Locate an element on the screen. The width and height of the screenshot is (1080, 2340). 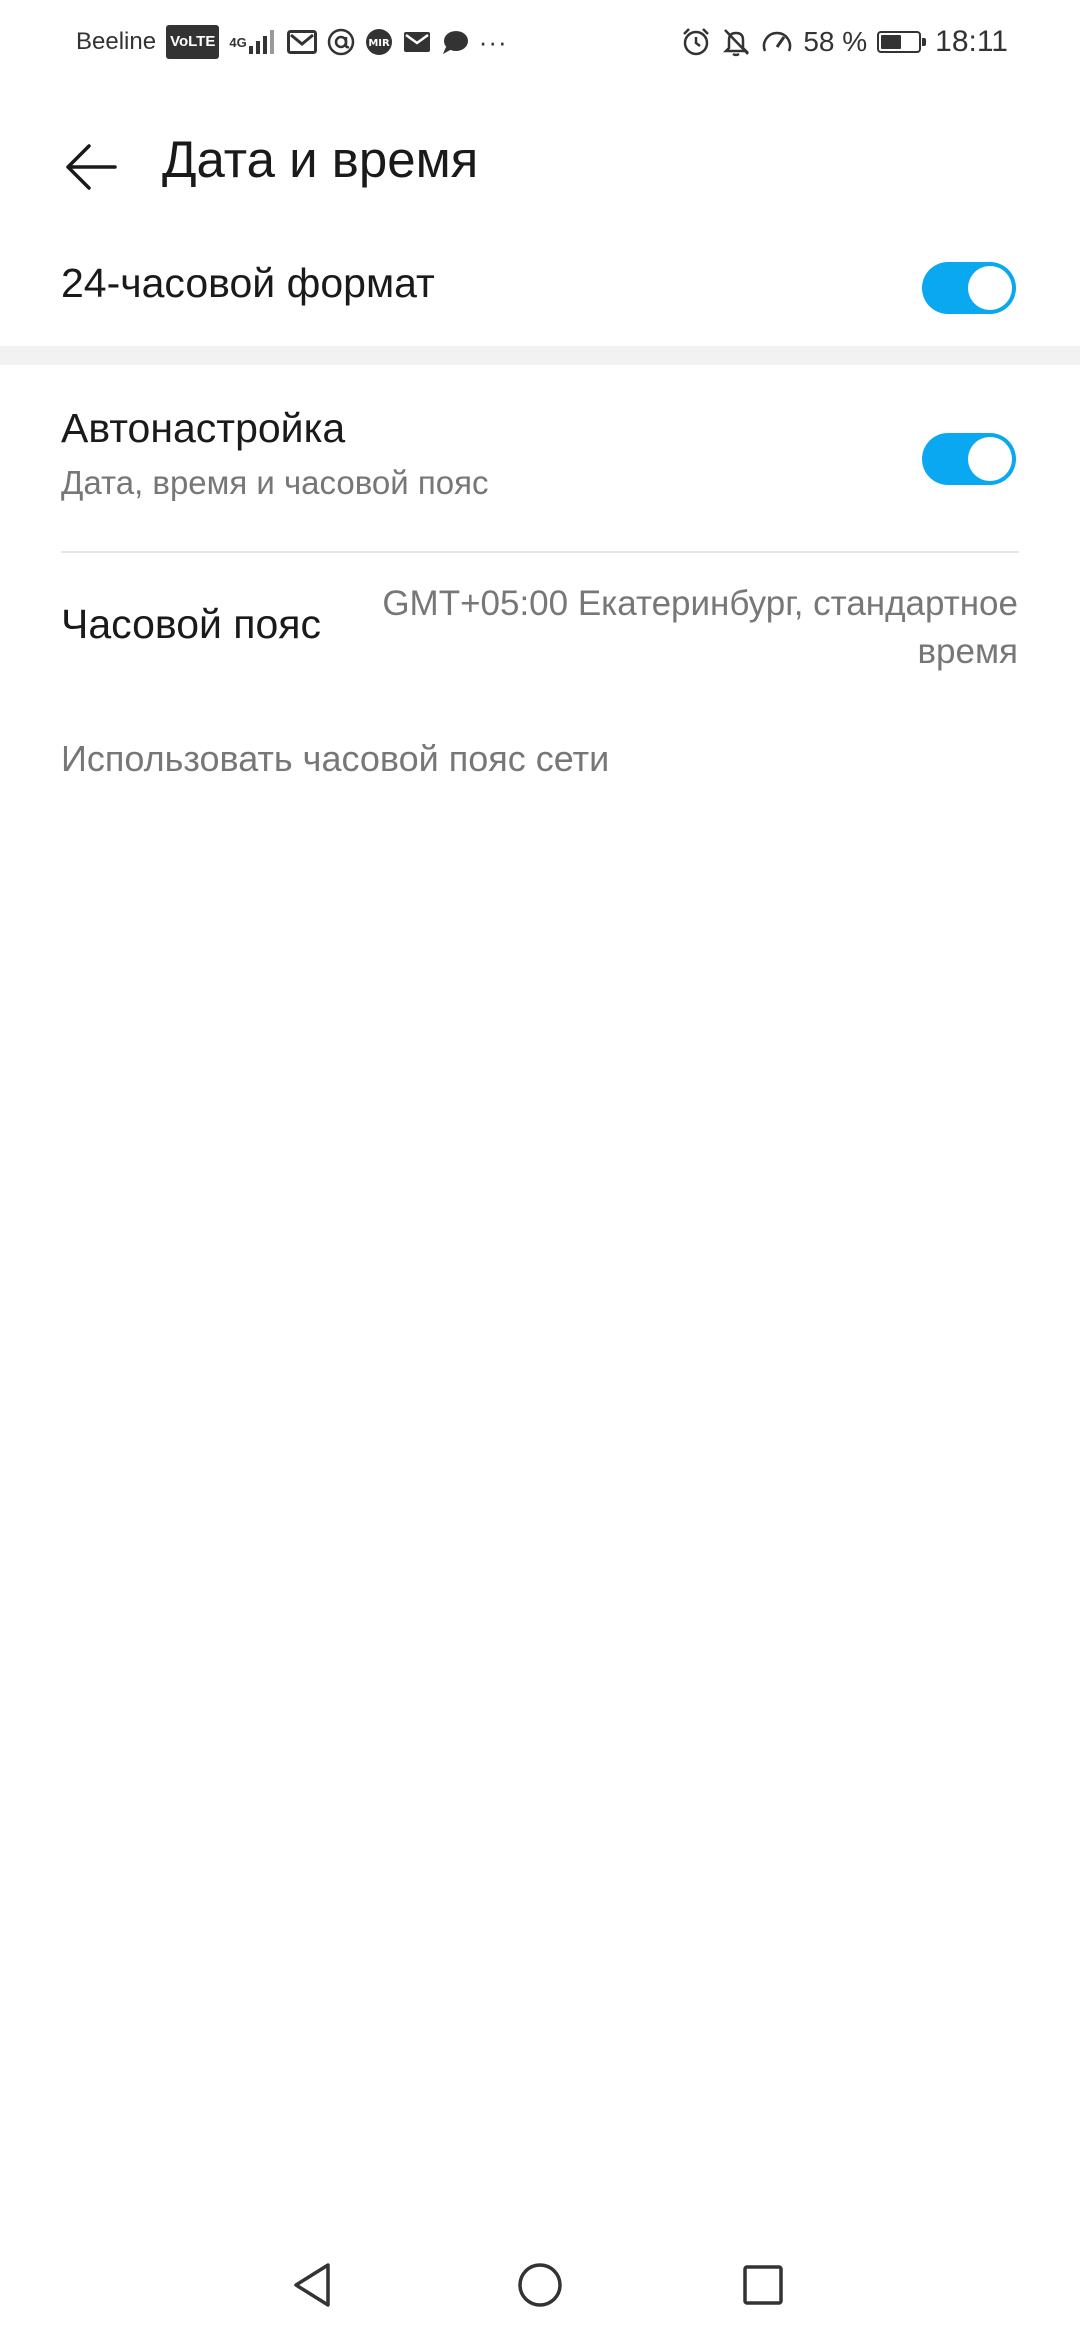
battery-icon is located at coordinates (902, 42).